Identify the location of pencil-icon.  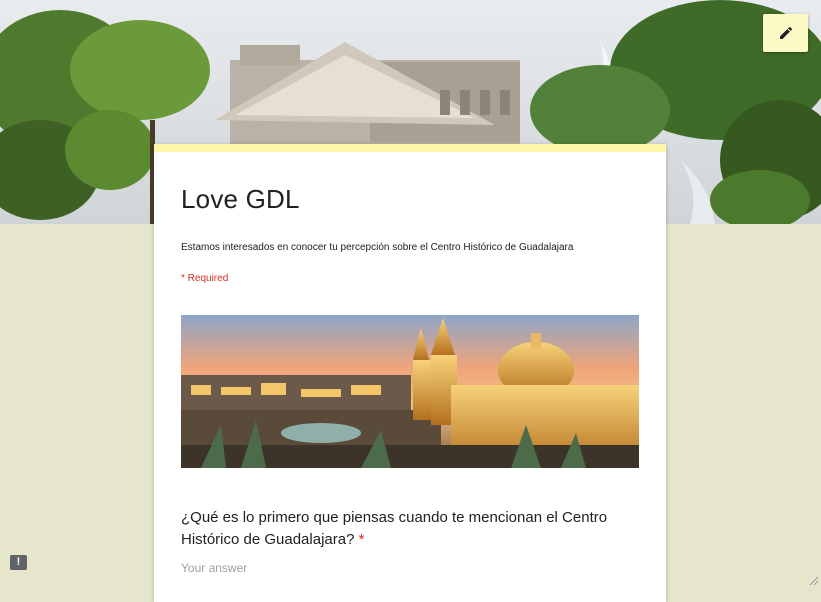
(785, 32).